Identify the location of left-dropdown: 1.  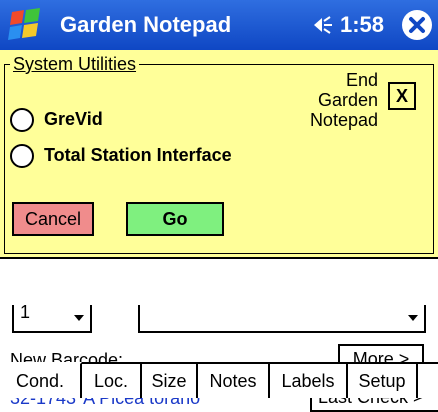
(52, 317).